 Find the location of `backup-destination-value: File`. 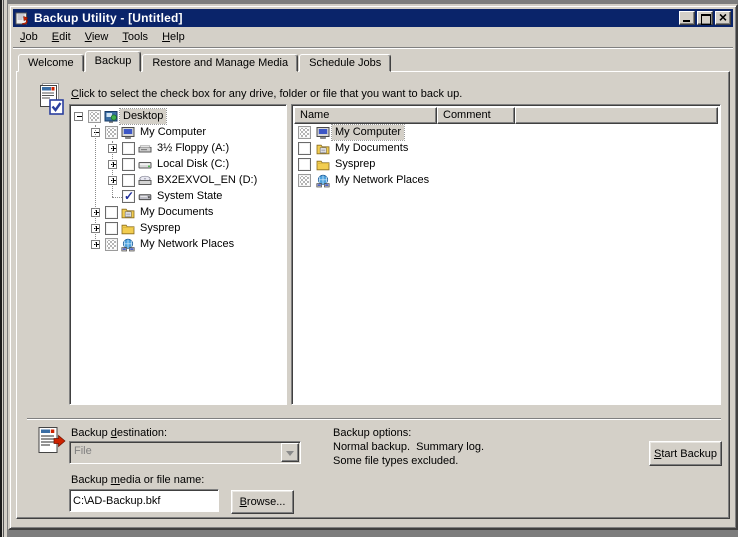

backup-destination-value: File is located at coordinates (83, 451).